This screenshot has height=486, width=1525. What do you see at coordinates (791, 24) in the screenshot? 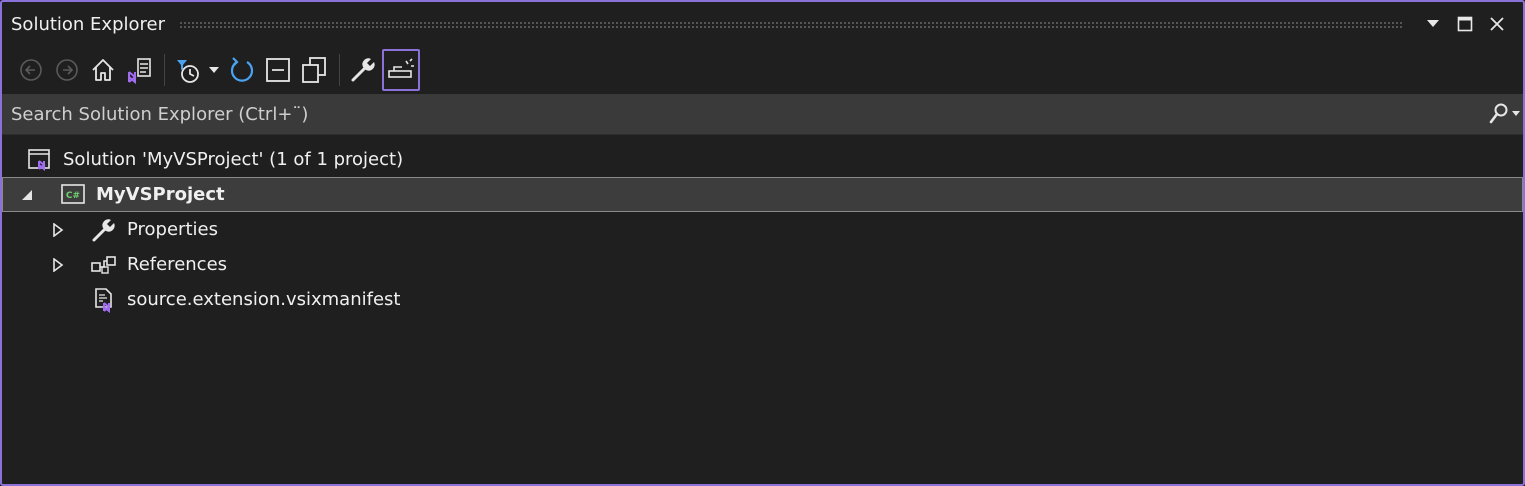
I see `drag-grip` at bounding box center [791, 24].